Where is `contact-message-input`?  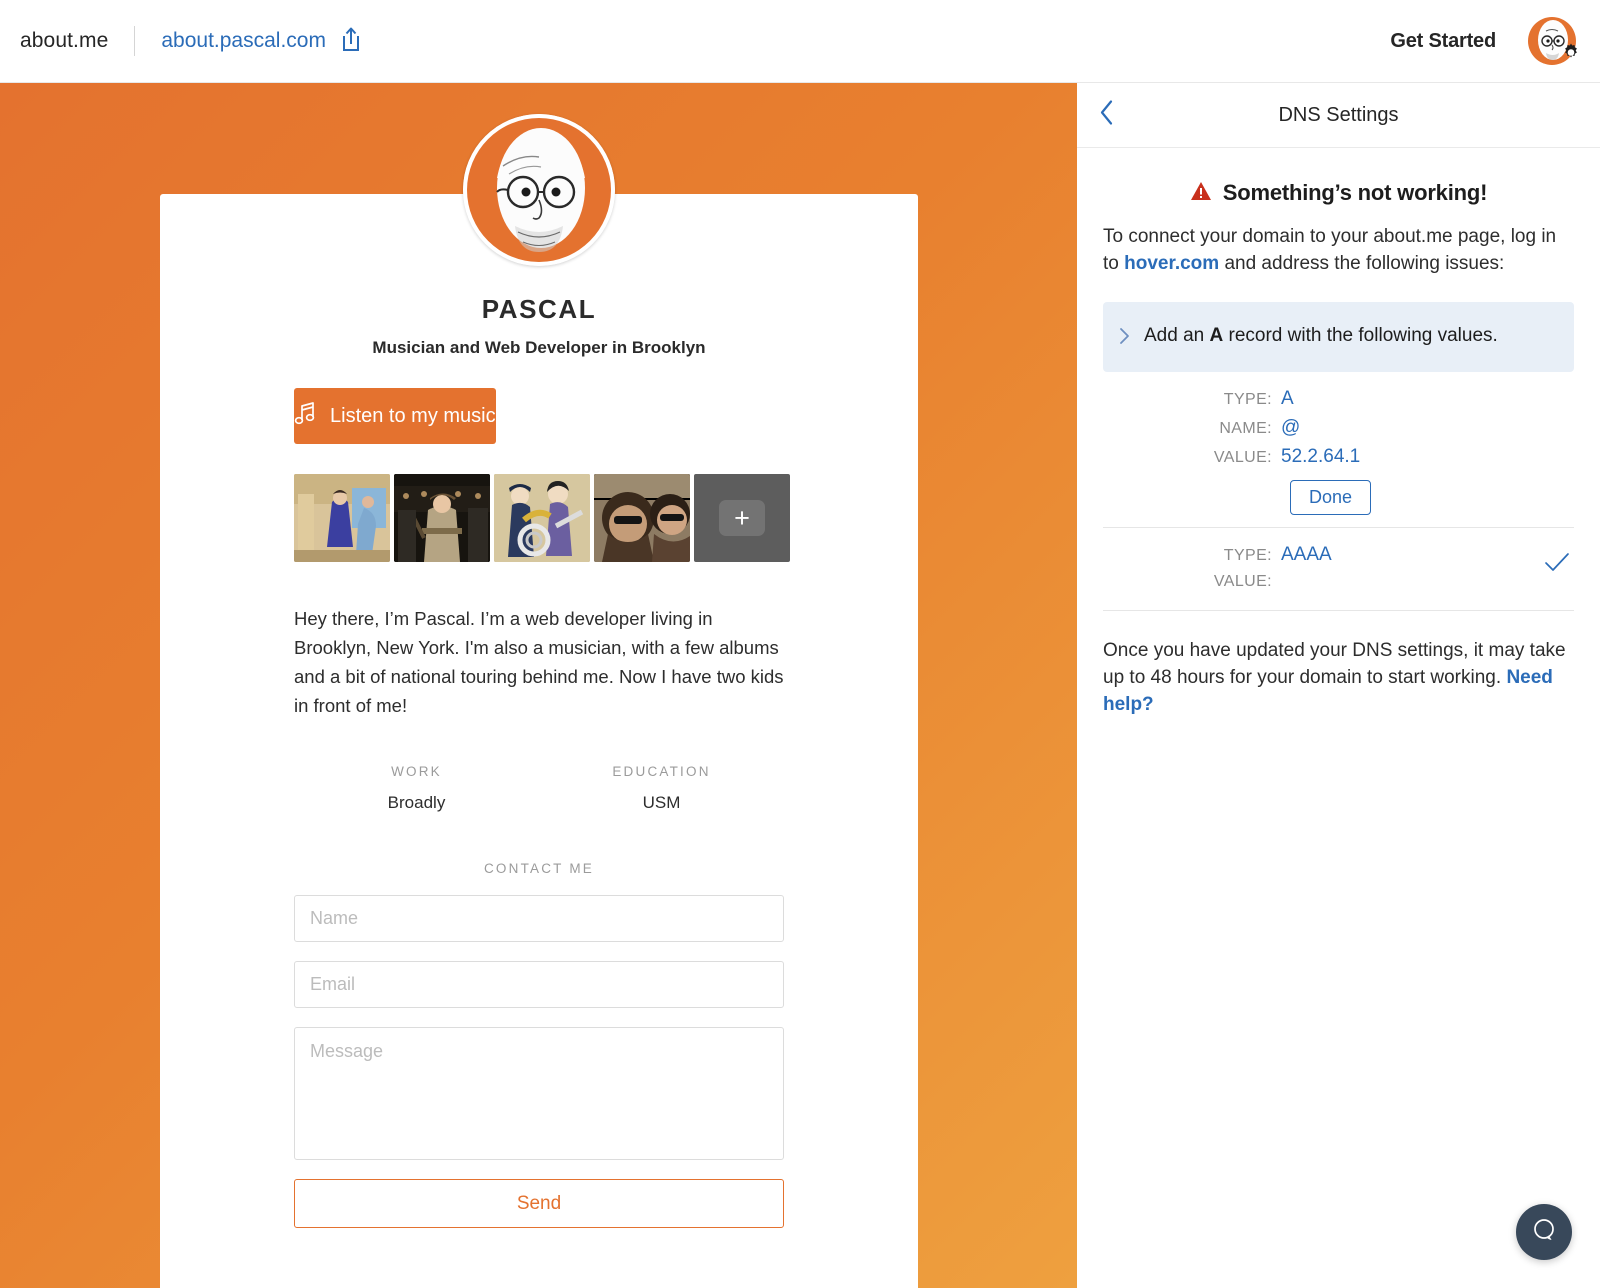
contact-message-input is located at coordinates (539, 1093).